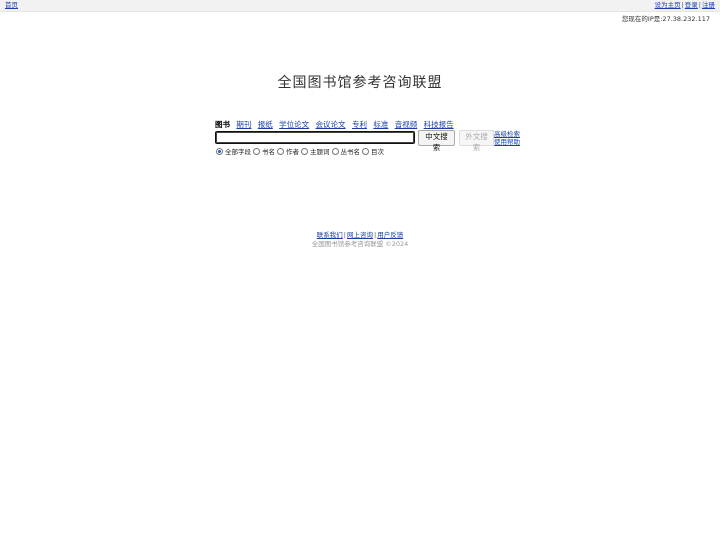 The width and height of the screenshot is (720, 540). Describe the element at coordinates (665, 19) in the screenshot. I see `ip-address-text: 您现在的IP是:27.38.232.117` at that location.